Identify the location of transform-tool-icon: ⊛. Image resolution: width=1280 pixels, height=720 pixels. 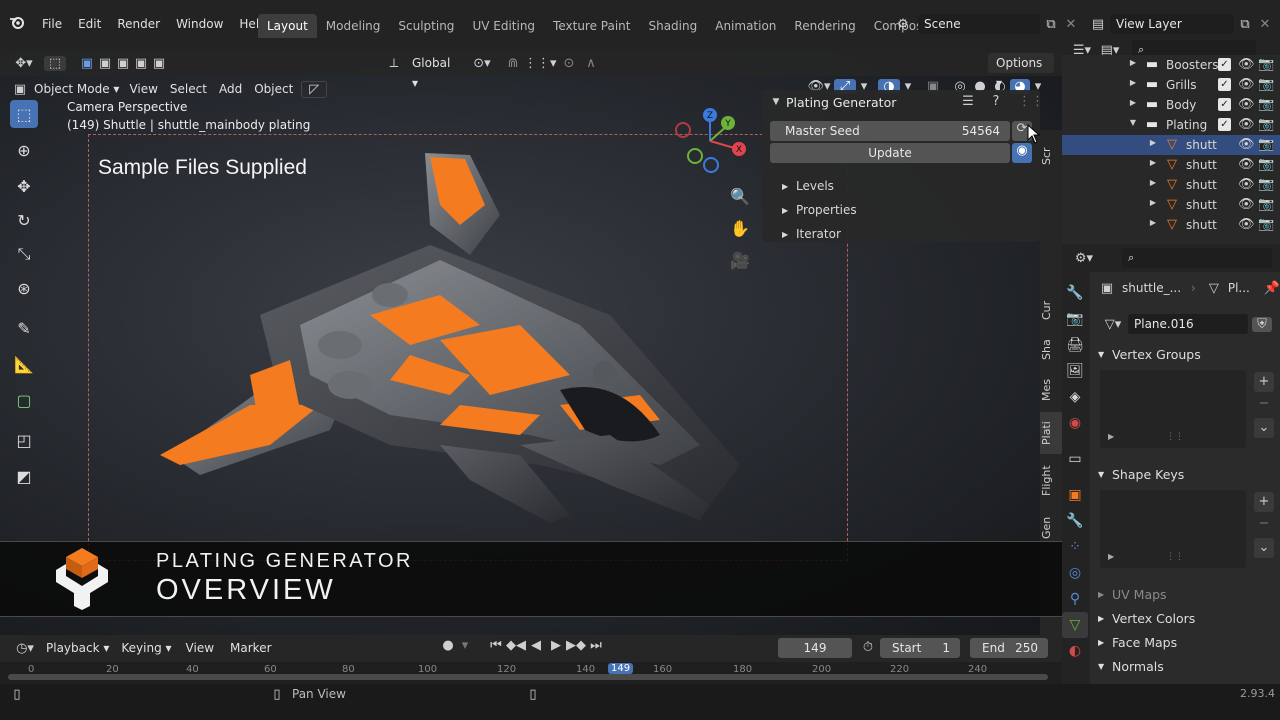
(24, 288).